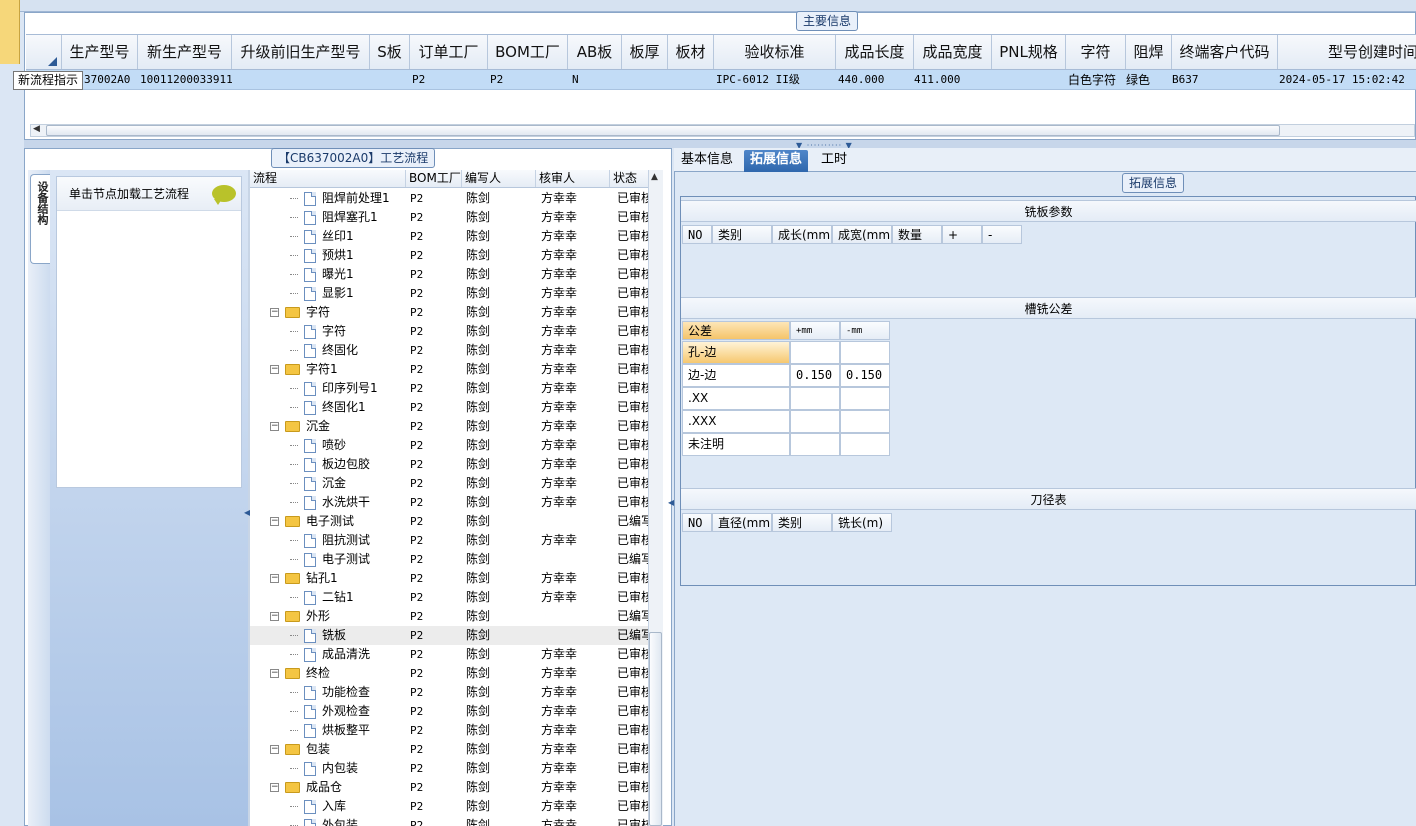 The image size is (1416, 826). Describe the element at coordinates (328, 597) in the screenshot. I see `tree-node: 二钻1` at that location.